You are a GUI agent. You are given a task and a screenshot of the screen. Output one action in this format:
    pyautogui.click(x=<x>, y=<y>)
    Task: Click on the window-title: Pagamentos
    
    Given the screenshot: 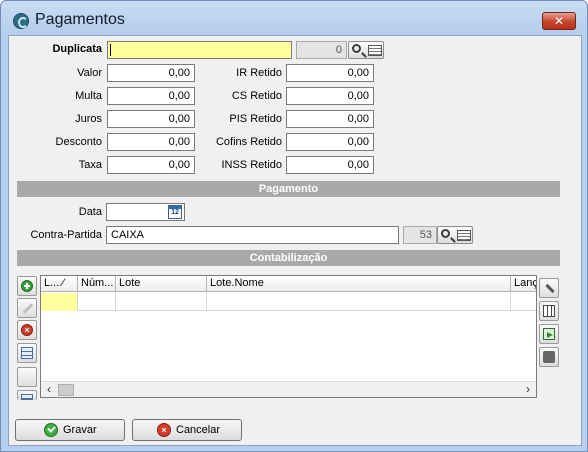 What is the action you would take?
    pyautogui.click(x=80, y=19)
    